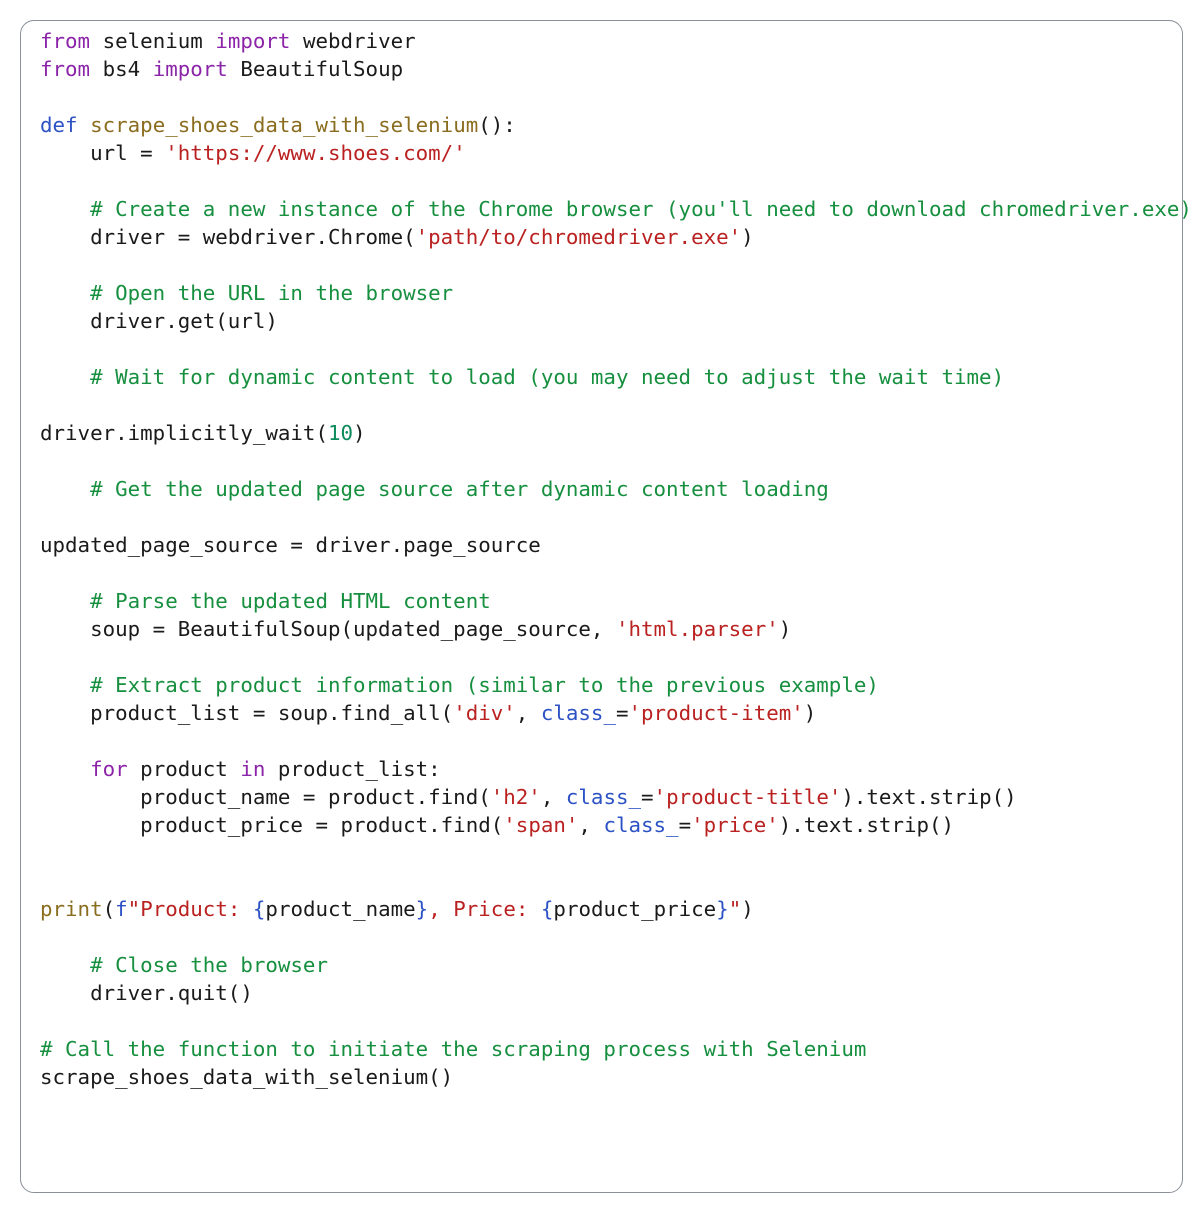 The width and height of the screenshot is (1203, 1217). Describe the element at coordinates (146, 993) in the screenshot. I see `code-token: driver.quit()` at that location.